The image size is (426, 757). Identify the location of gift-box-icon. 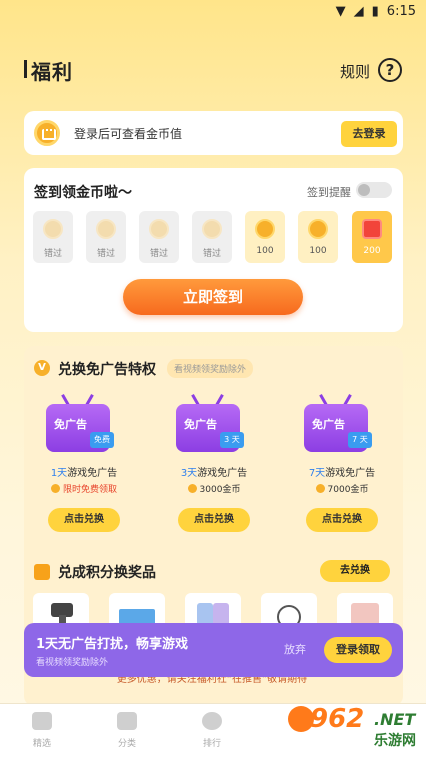
(372, 229).